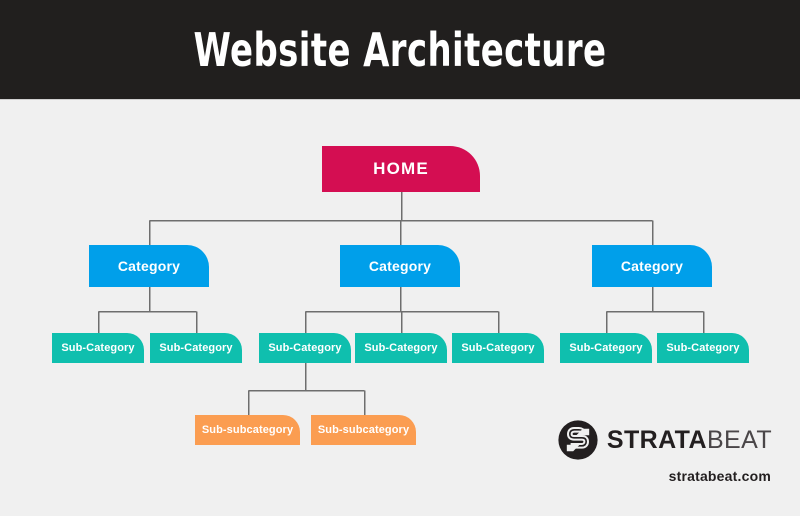 The height and width of the screenshot is (516, 800). I want to click on diagram-node-label: HOME, so click(401, 168).